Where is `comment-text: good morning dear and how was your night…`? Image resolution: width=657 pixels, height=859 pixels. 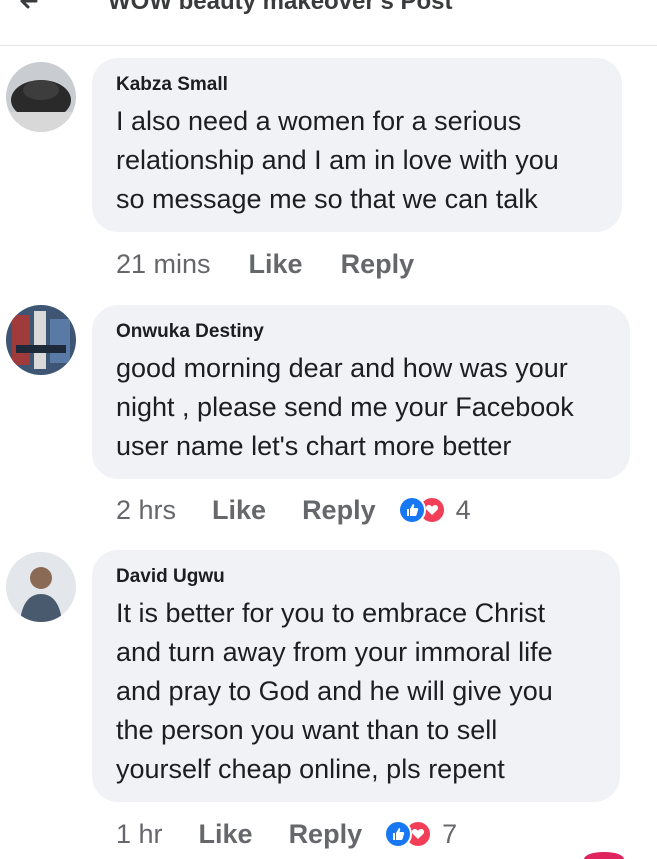
comment-text: good morning dear and how was your night… is located at coordinates (345, 407).